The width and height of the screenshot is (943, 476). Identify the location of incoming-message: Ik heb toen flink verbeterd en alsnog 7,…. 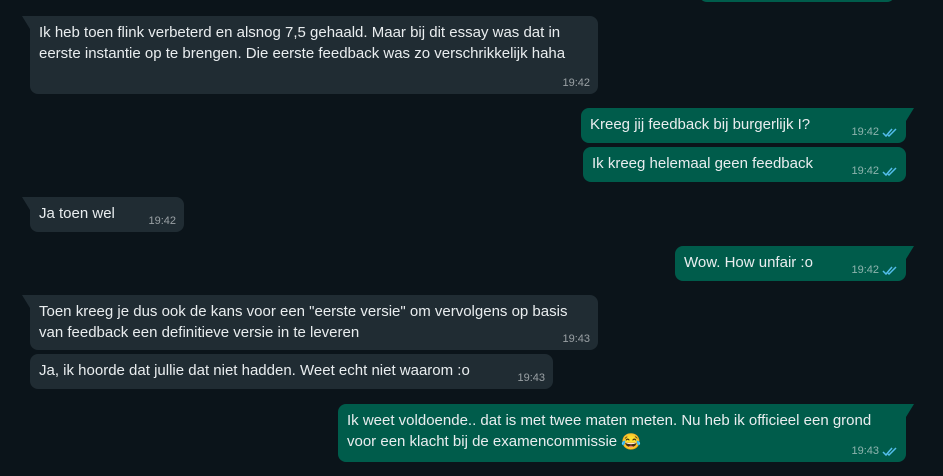
(310, 55).